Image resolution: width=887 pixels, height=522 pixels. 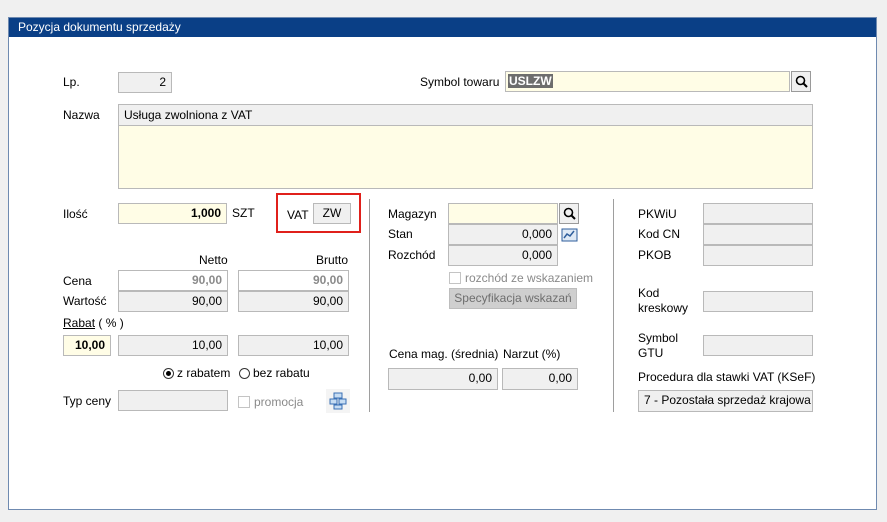 I want to click on separator-right, so click(x=613, y=305).